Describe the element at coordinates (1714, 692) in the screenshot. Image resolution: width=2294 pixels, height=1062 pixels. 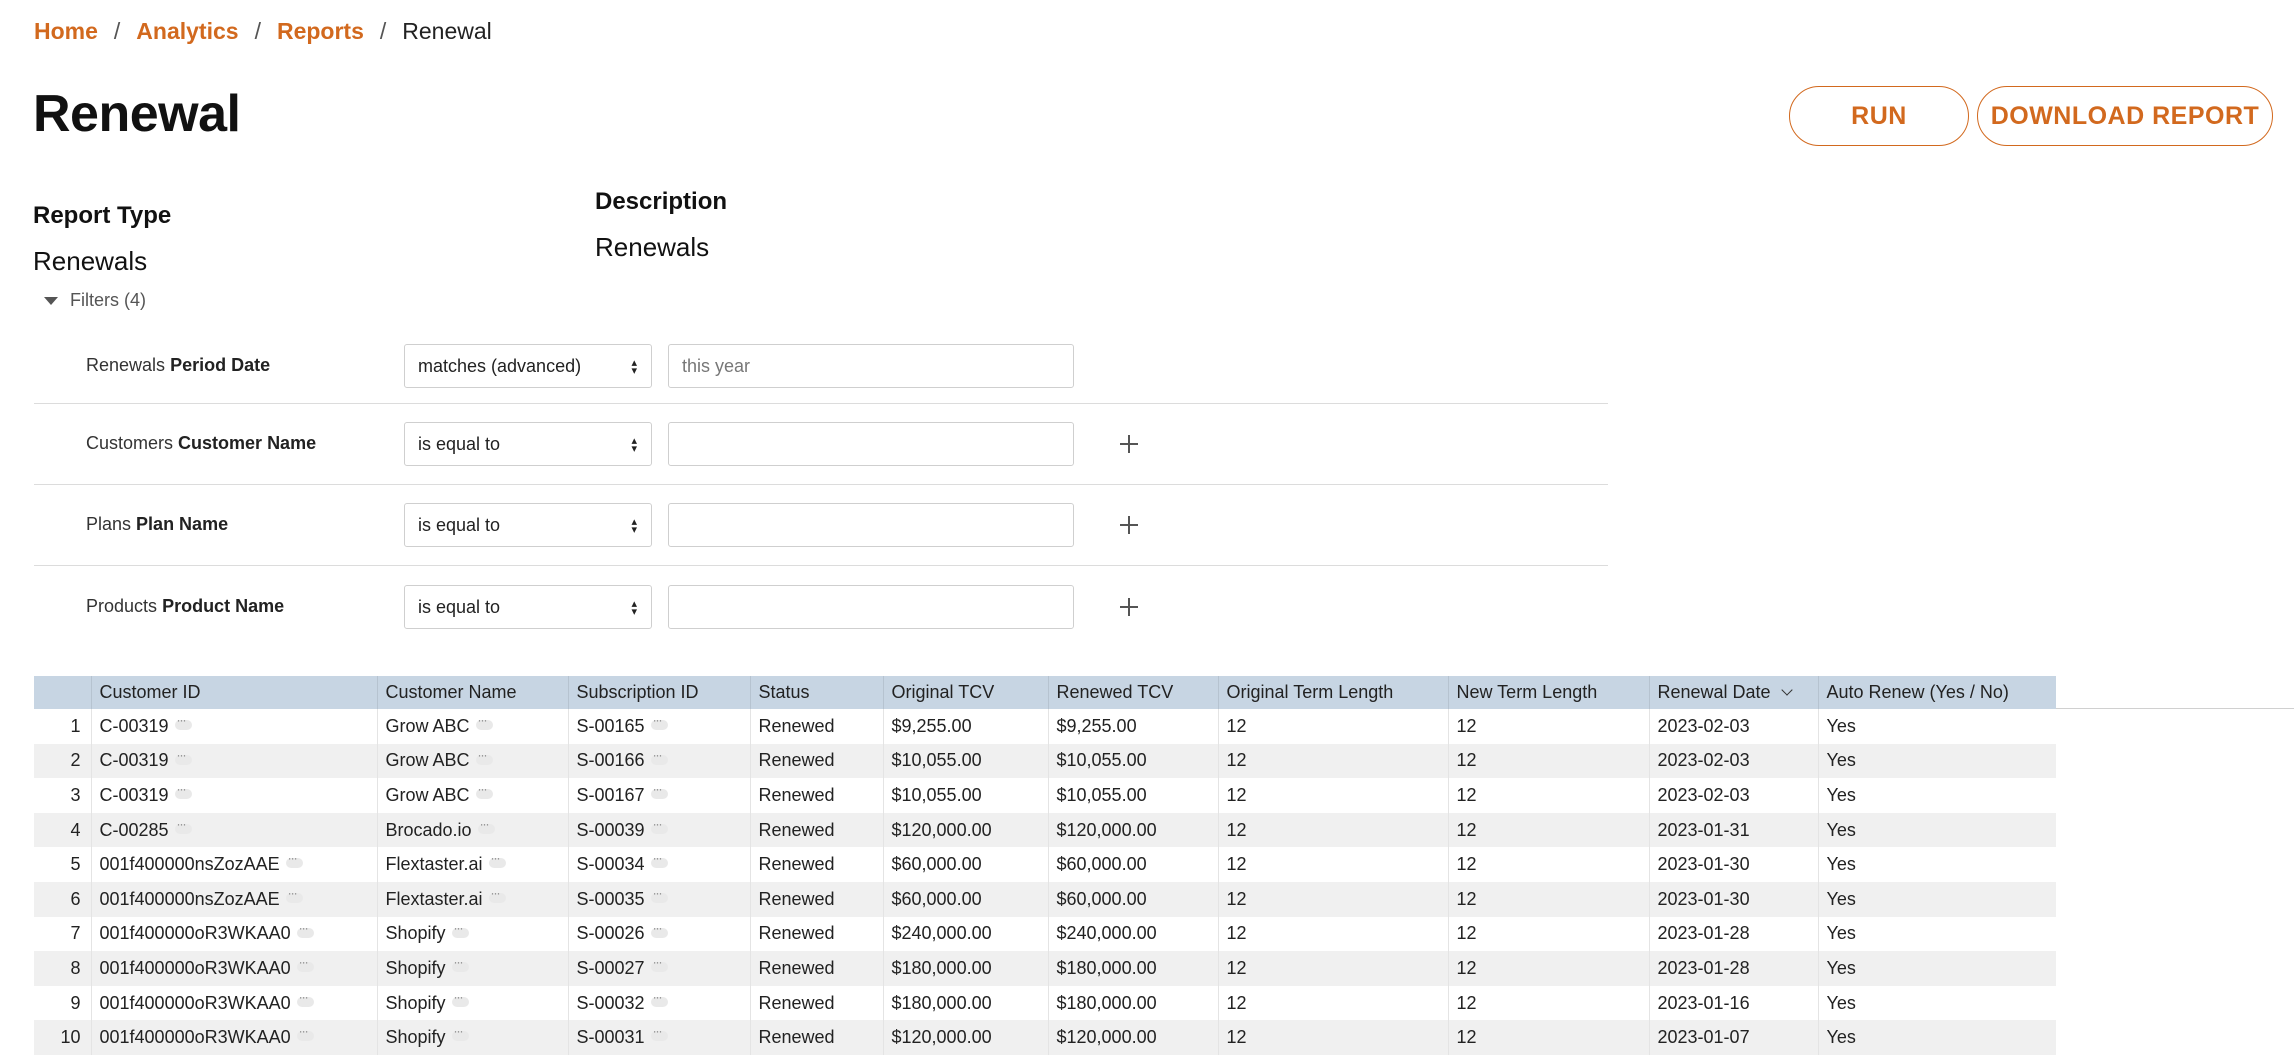
I see `column-header-label: Renewal Date` at that location.